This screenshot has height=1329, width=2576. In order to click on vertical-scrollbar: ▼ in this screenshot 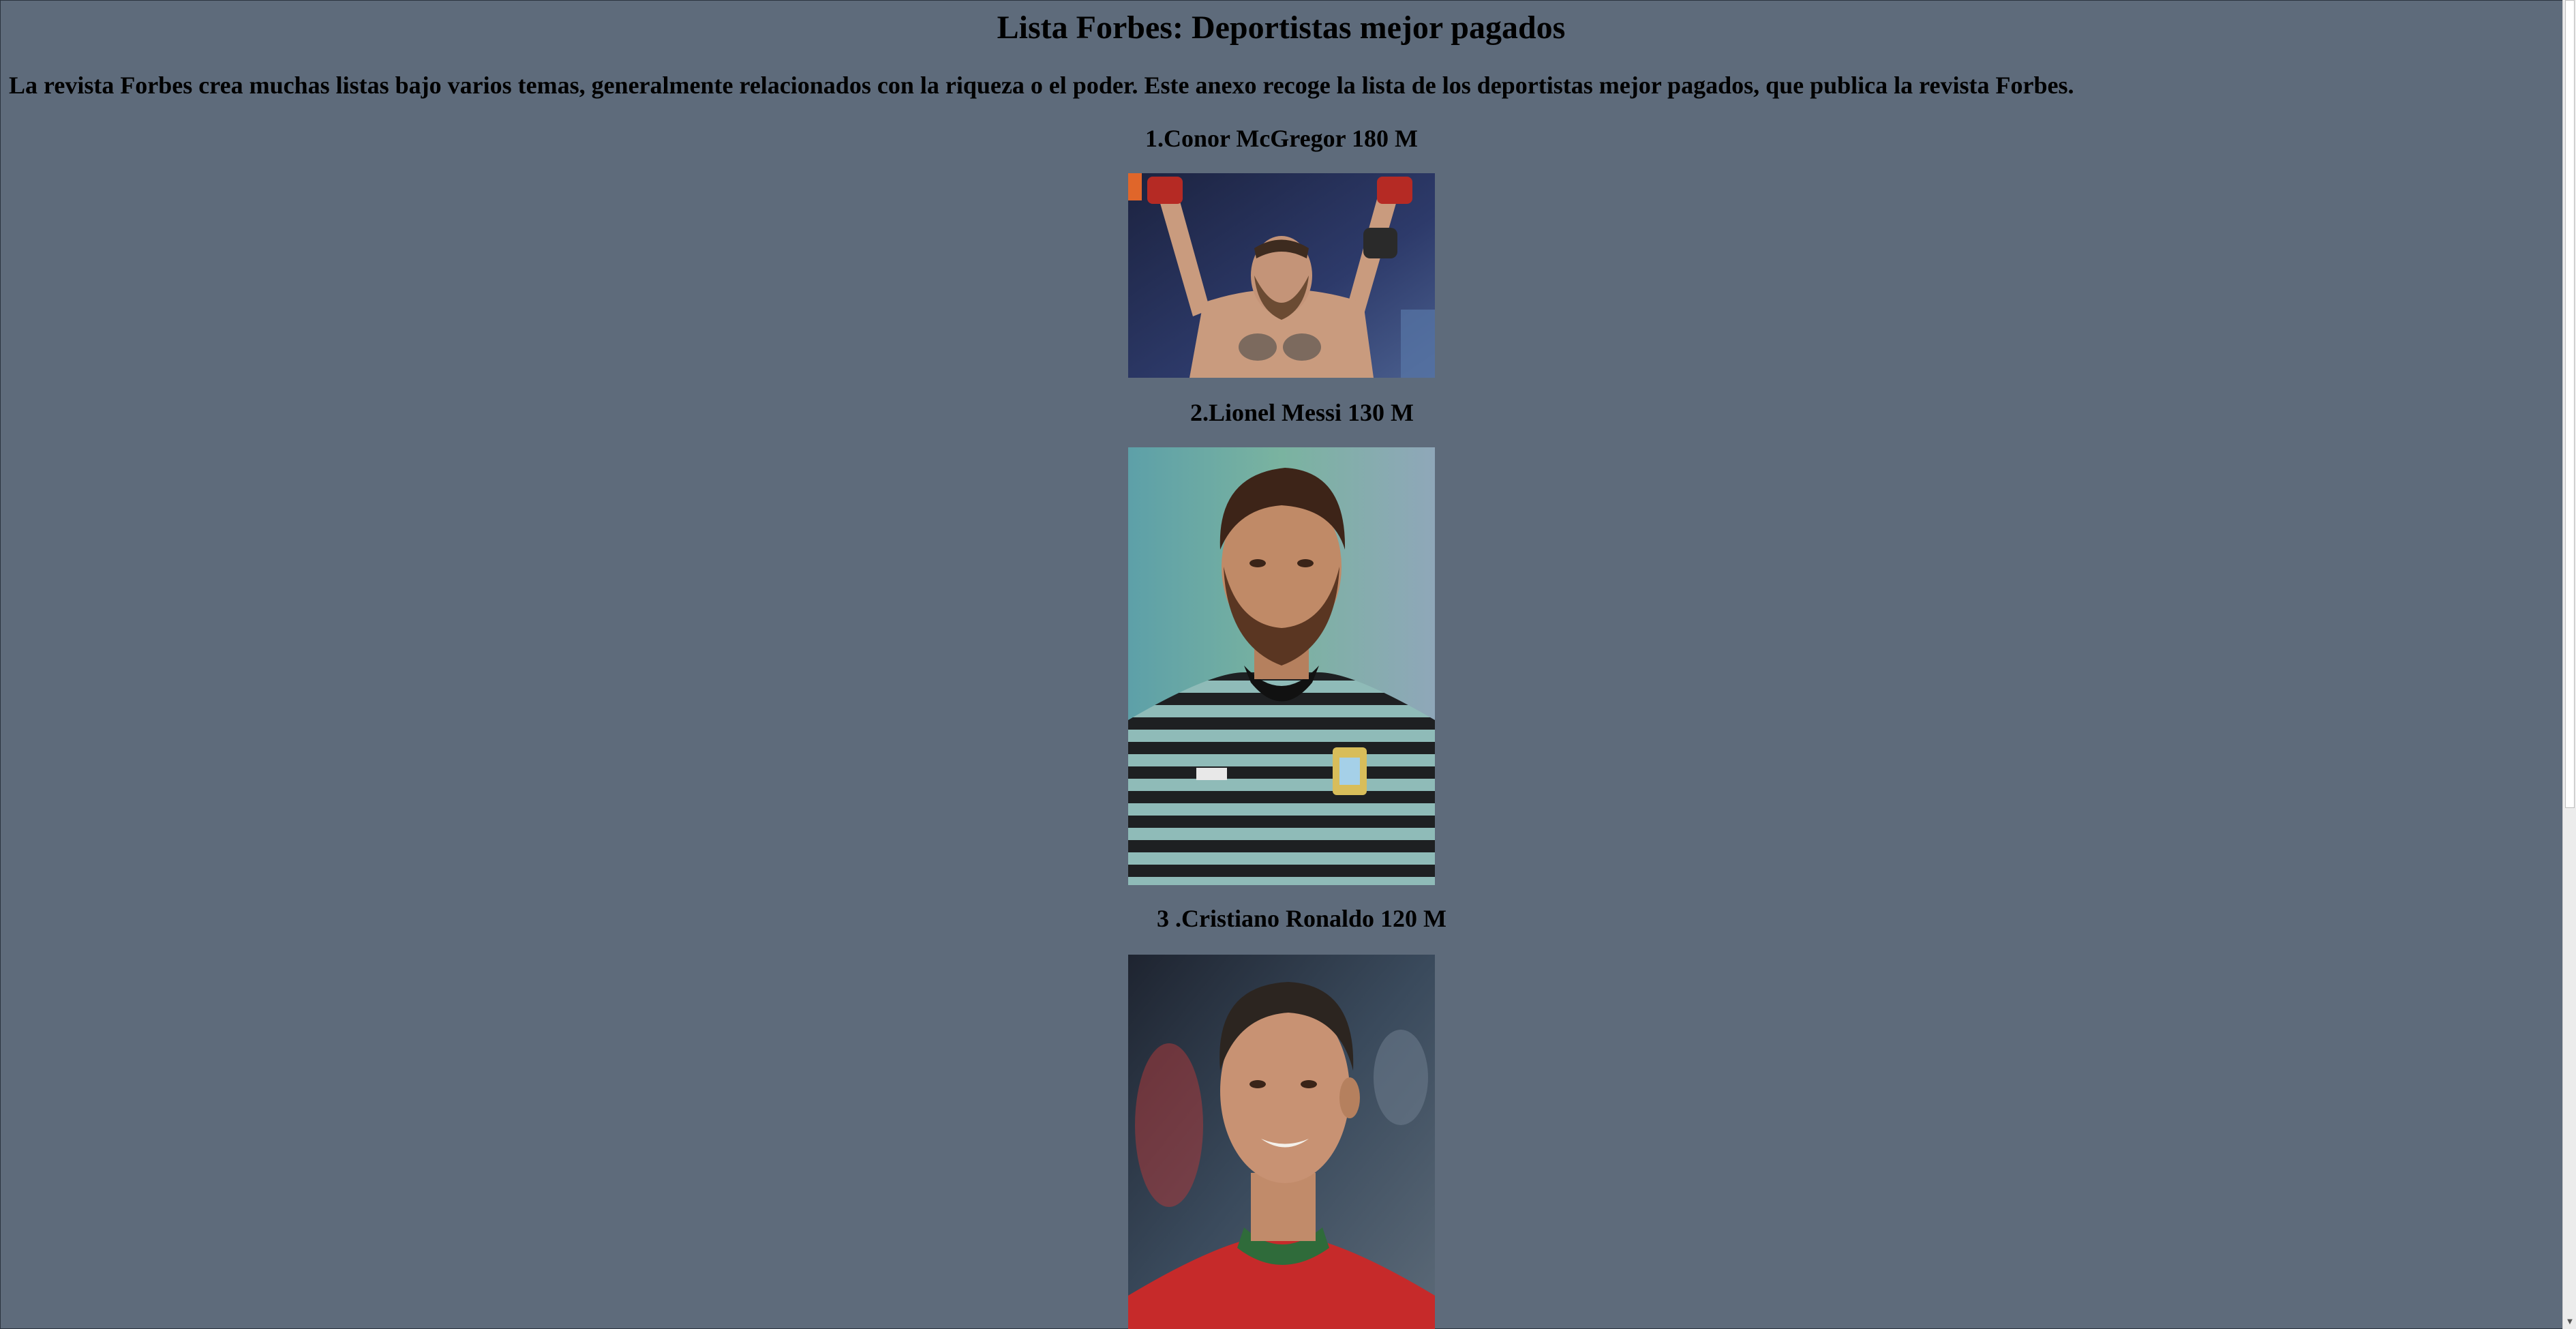, I will do `click(2569, 664)`.